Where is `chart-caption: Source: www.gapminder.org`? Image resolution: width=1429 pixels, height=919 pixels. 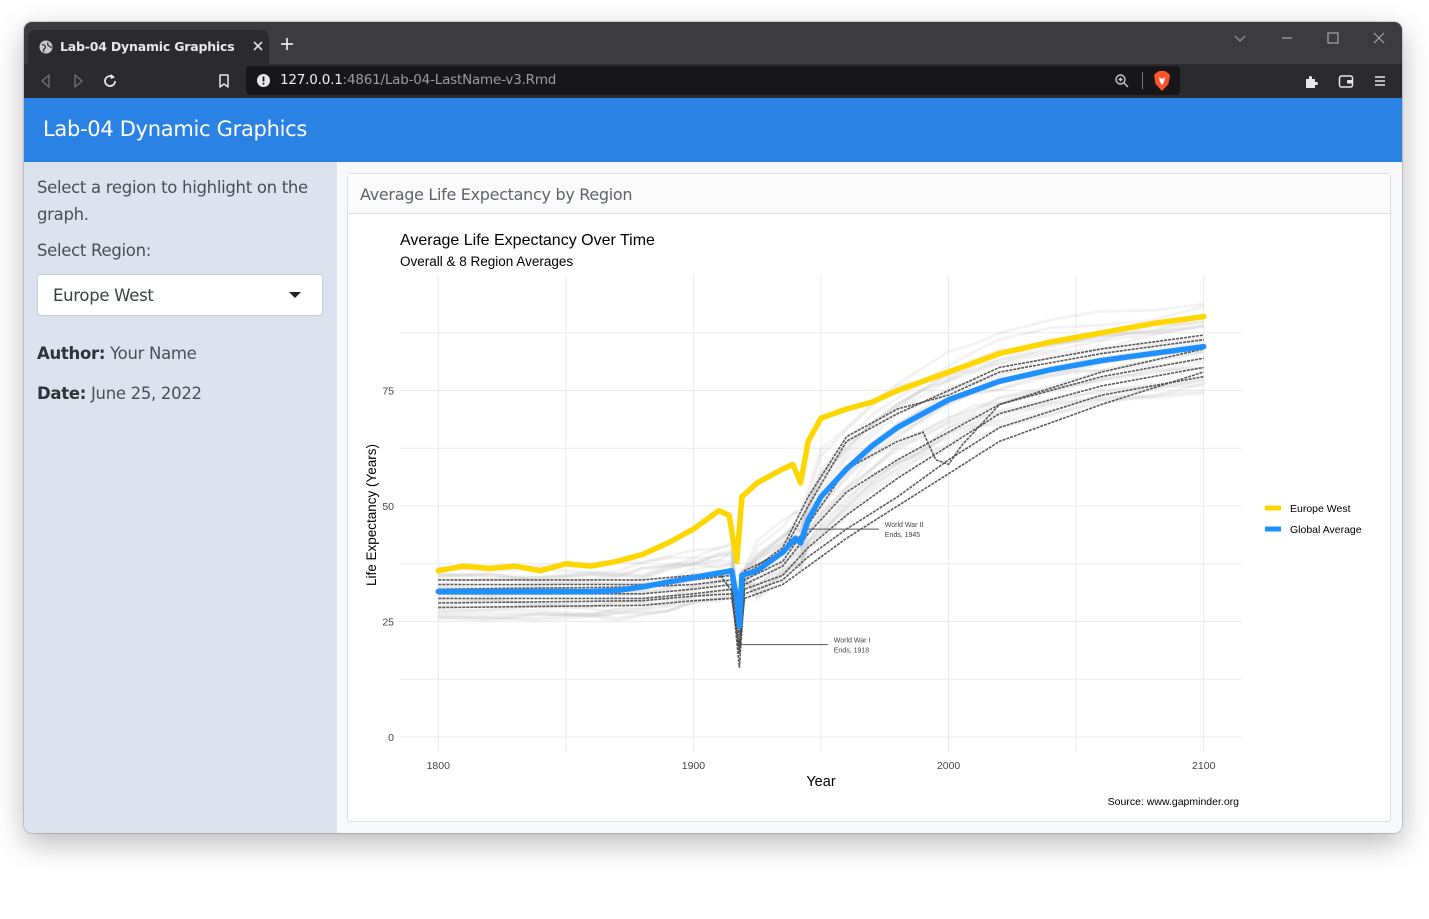 chart-caption: Source: www.gapminder.org is located at coordinates (1173, 802).